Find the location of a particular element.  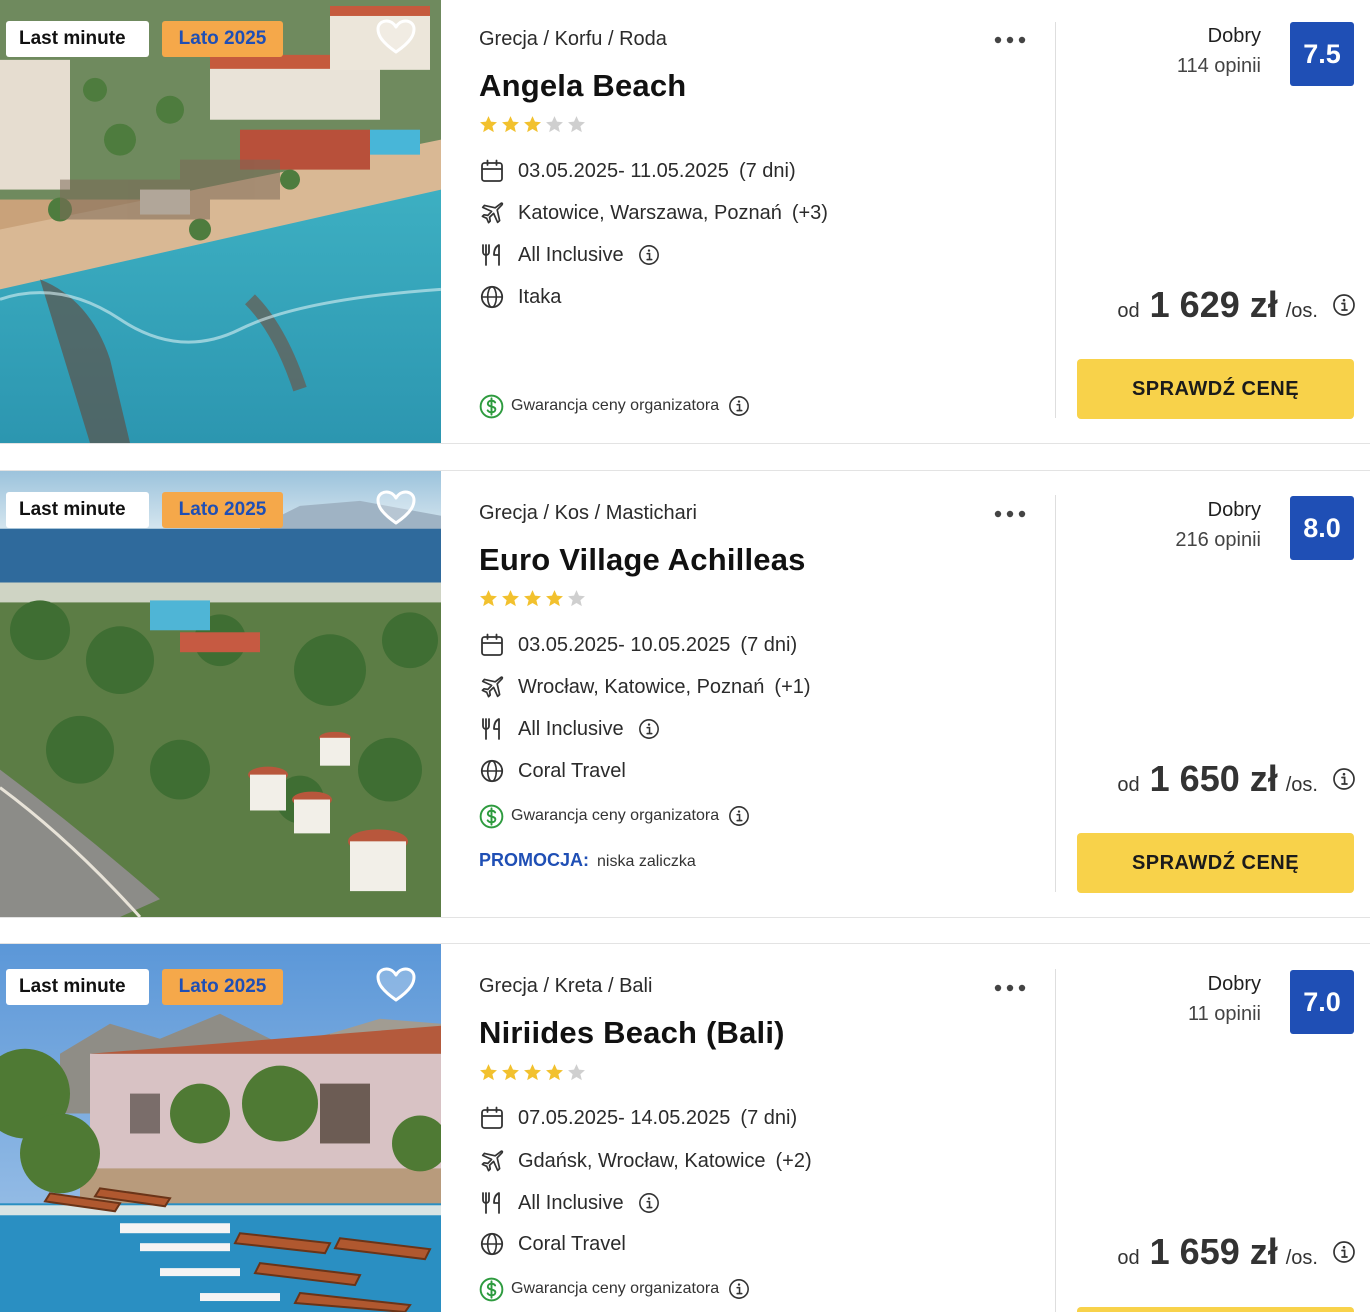

departures-row: Wrocław, Katowice, Poznań (+1) is located at coordinates (645, 687).